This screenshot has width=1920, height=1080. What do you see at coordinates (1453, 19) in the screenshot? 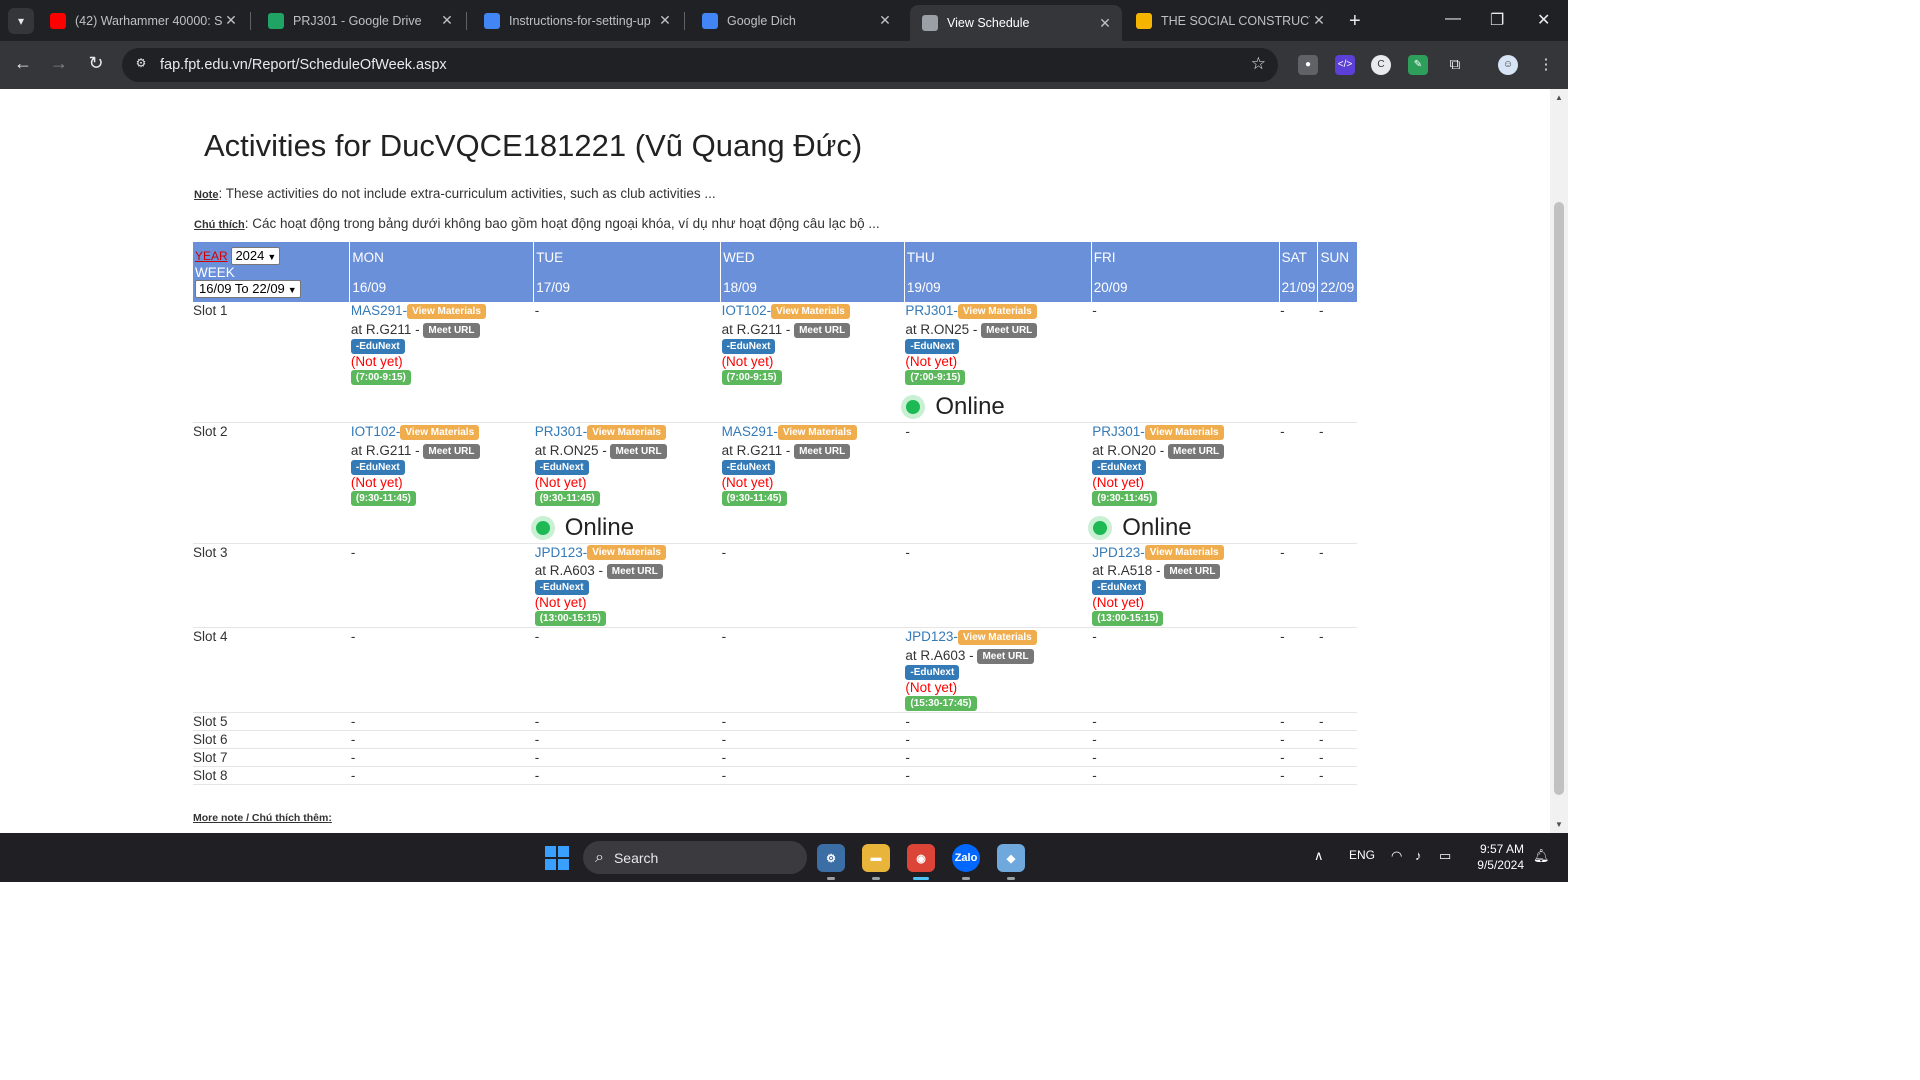
I see `minimize-icon: —` at bounding box center [1453, 19].